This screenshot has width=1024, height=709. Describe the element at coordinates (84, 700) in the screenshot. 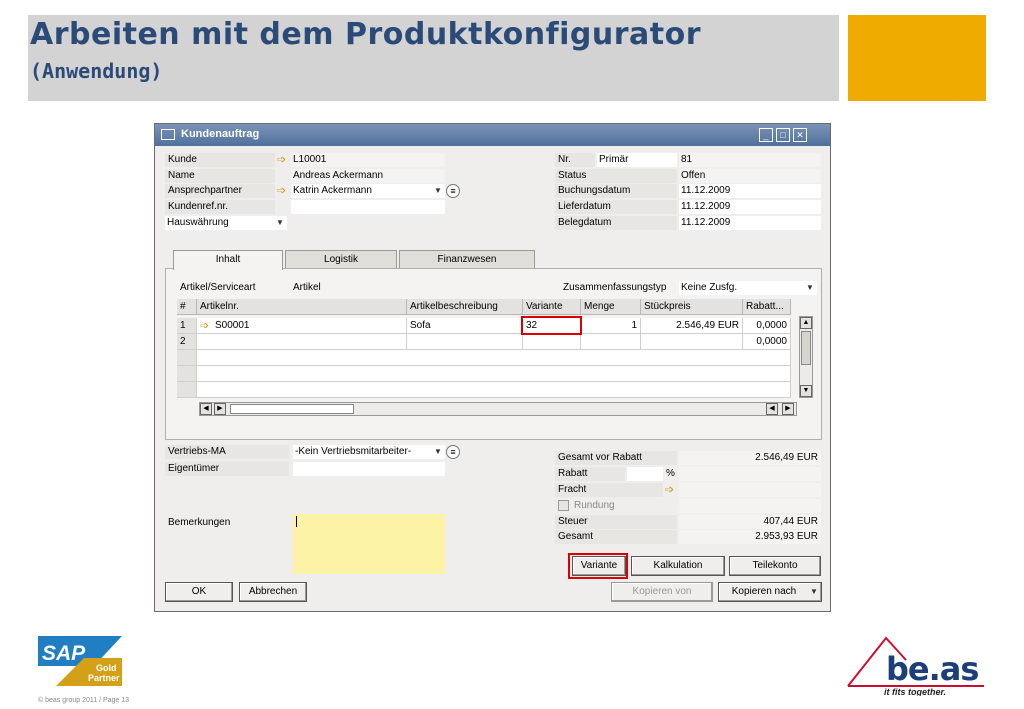

I see `copyright-text: © beas group 2011 / Page 13` at that location.